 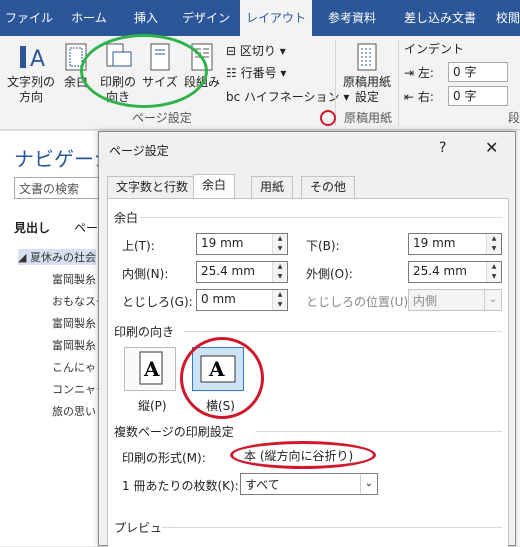 I want to click on nav-tab-headings: 見出し, so click(x=32, y=227).